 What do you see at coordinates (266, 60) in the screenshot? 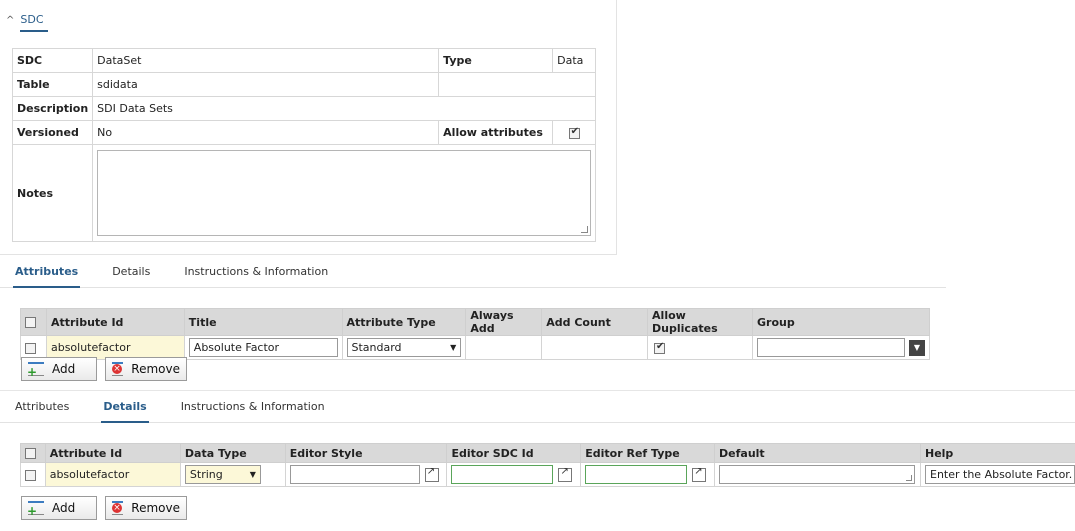
I see `sdc-value: DataSet` at bounding box center [266, 60].